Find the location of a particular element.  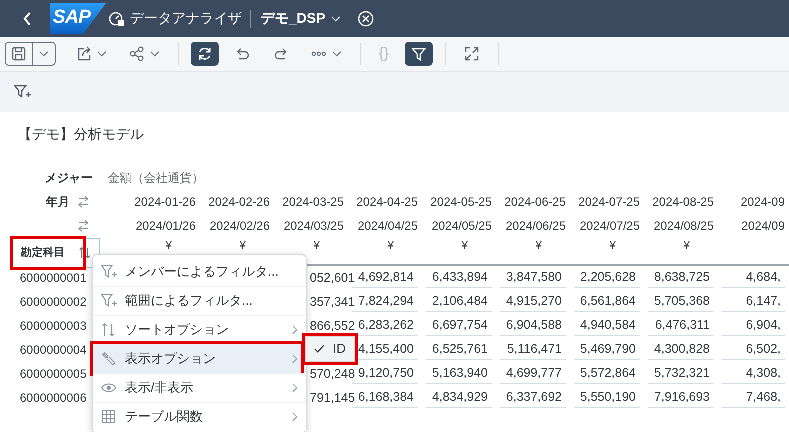

measure-label: メジャー is located at coordinates (68, 178).